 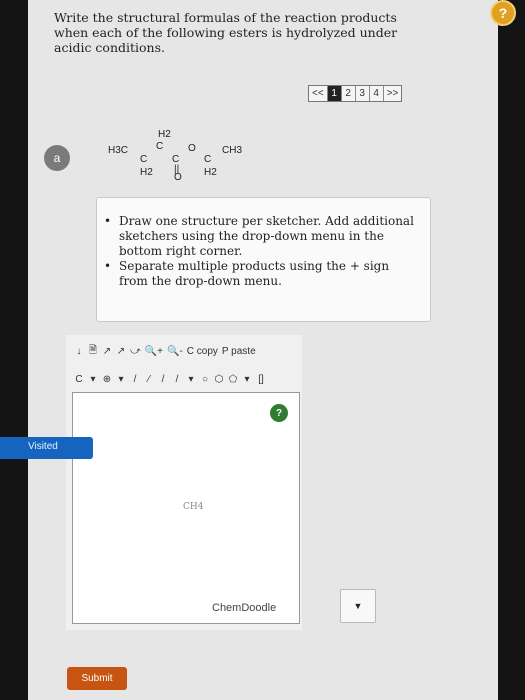 What do you see at coordinates (93, 351) in the screenshot?
I see `clear-icon: 🗎` at bounding box center [93, 351].